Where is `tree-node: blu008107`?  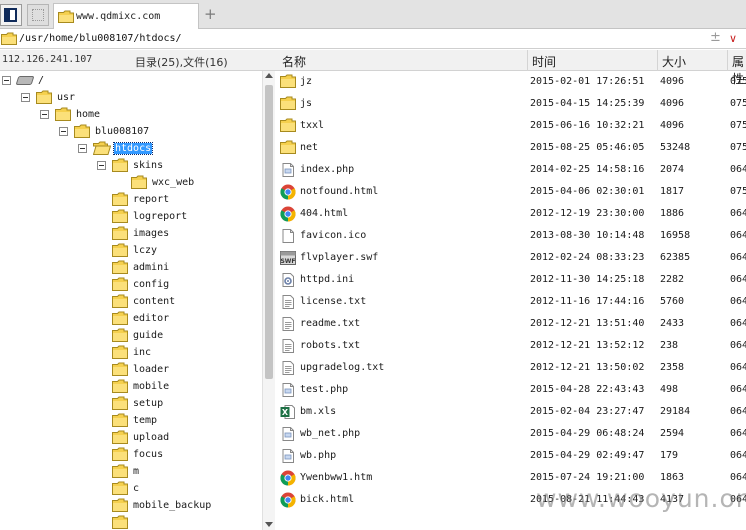 tree-node: blu008107 is located at coordinates (131, 131).